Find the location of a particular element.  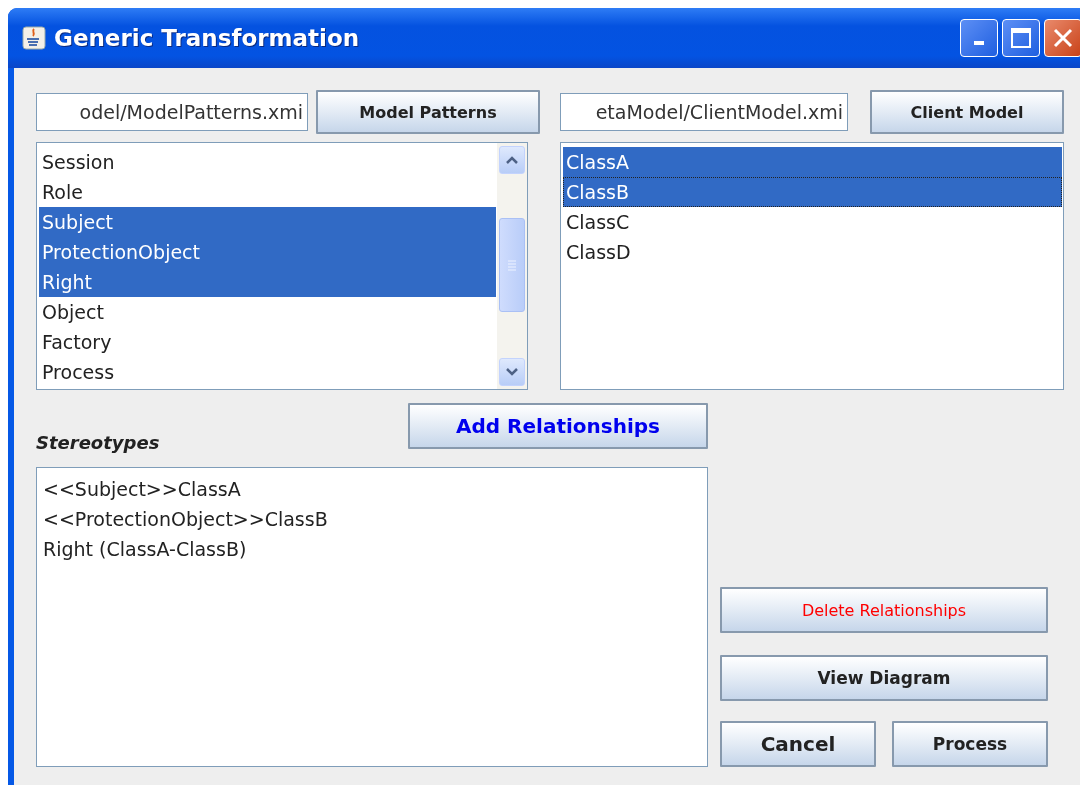

scrollbar is located at coordinates (512, 266).